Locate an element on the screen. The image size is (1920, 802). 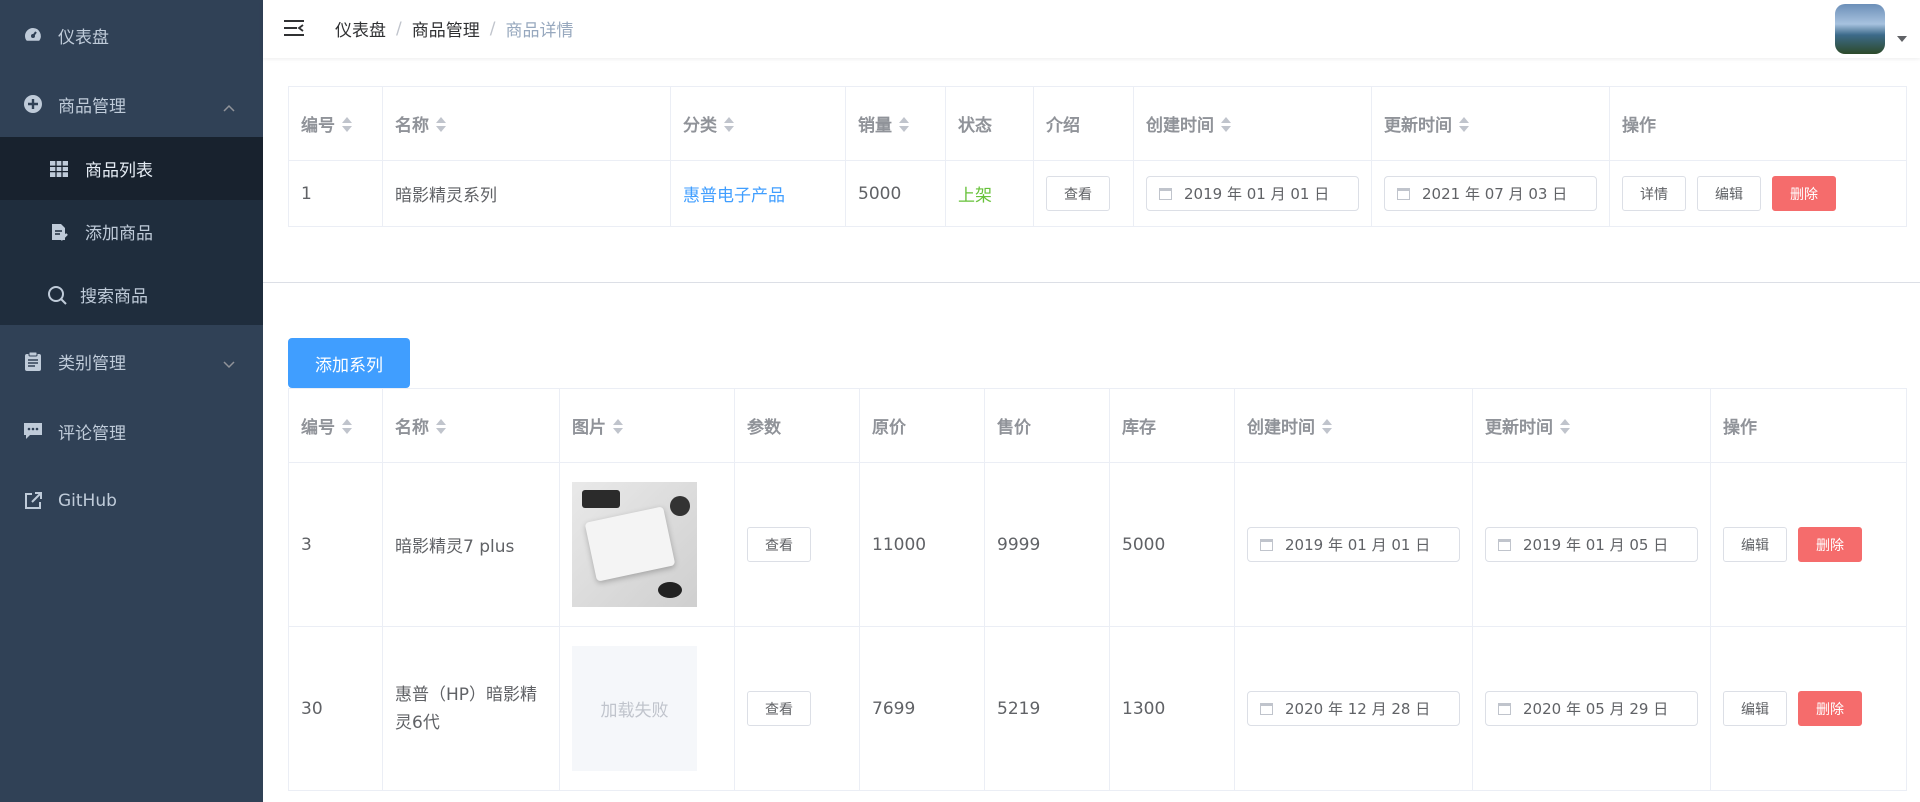
sidebar-item-github: GitHub is located at coordinates (131, 501).